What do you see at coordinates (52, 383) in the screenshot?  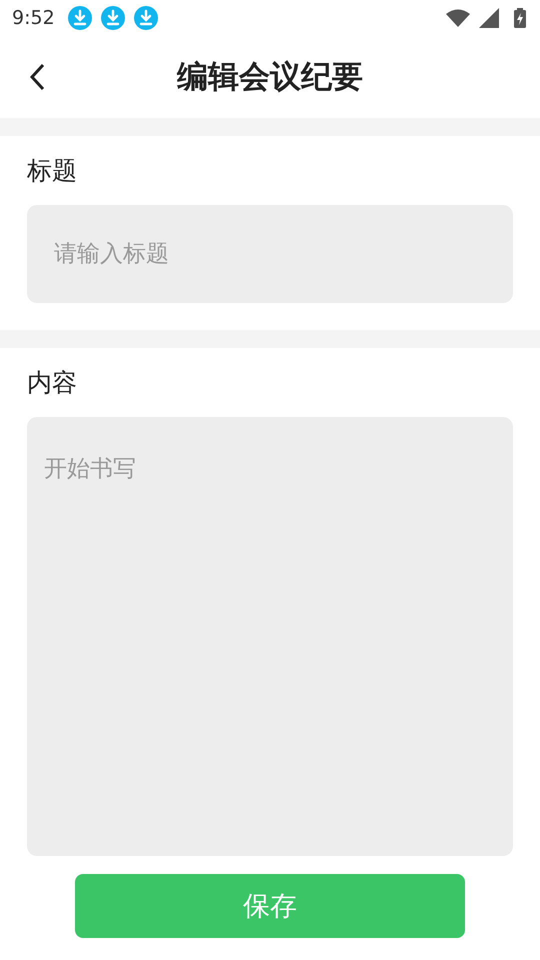 I see `field-label: 内容` at bounding box center [52, 383].